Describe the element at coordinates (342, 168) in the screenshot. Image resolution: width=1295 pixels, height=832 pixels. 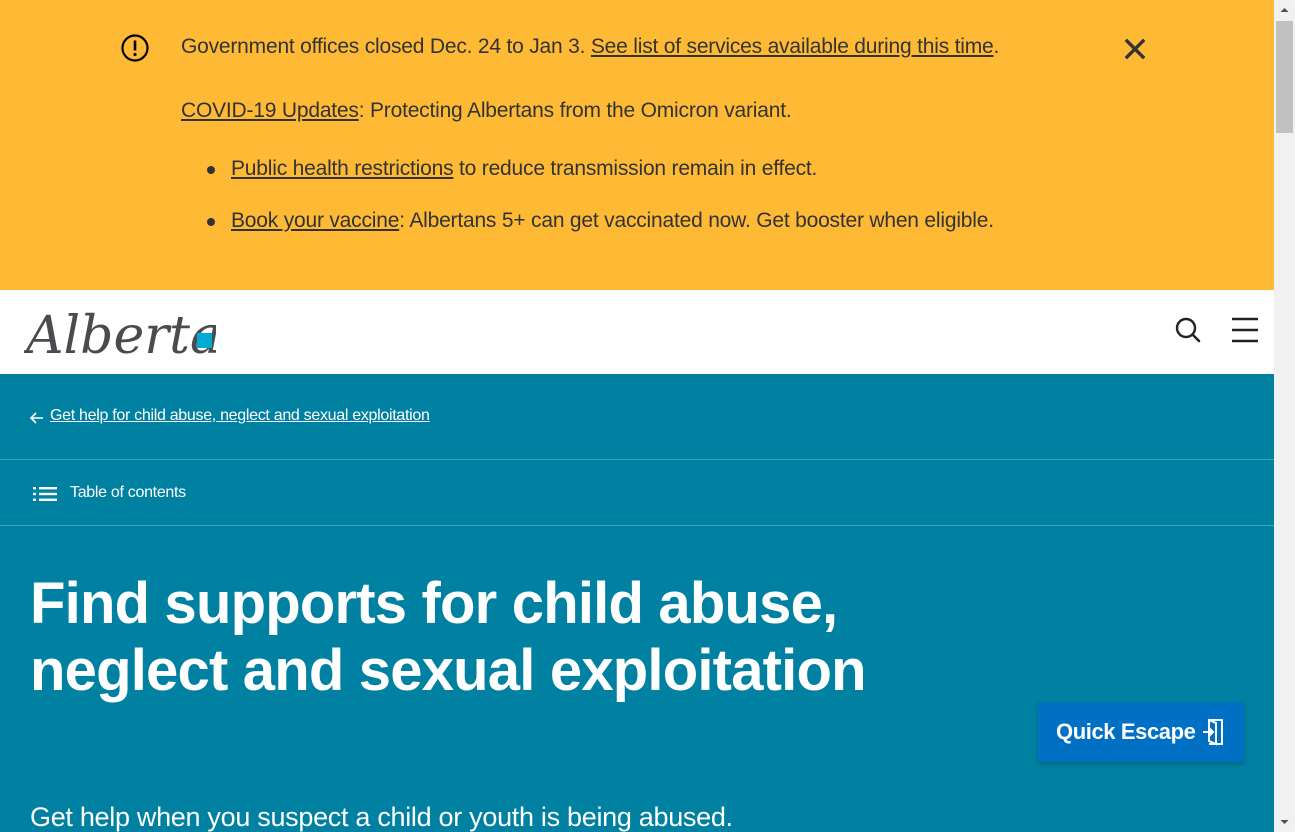
I see `health-restrictions-link: Public health restrictions` at that location.